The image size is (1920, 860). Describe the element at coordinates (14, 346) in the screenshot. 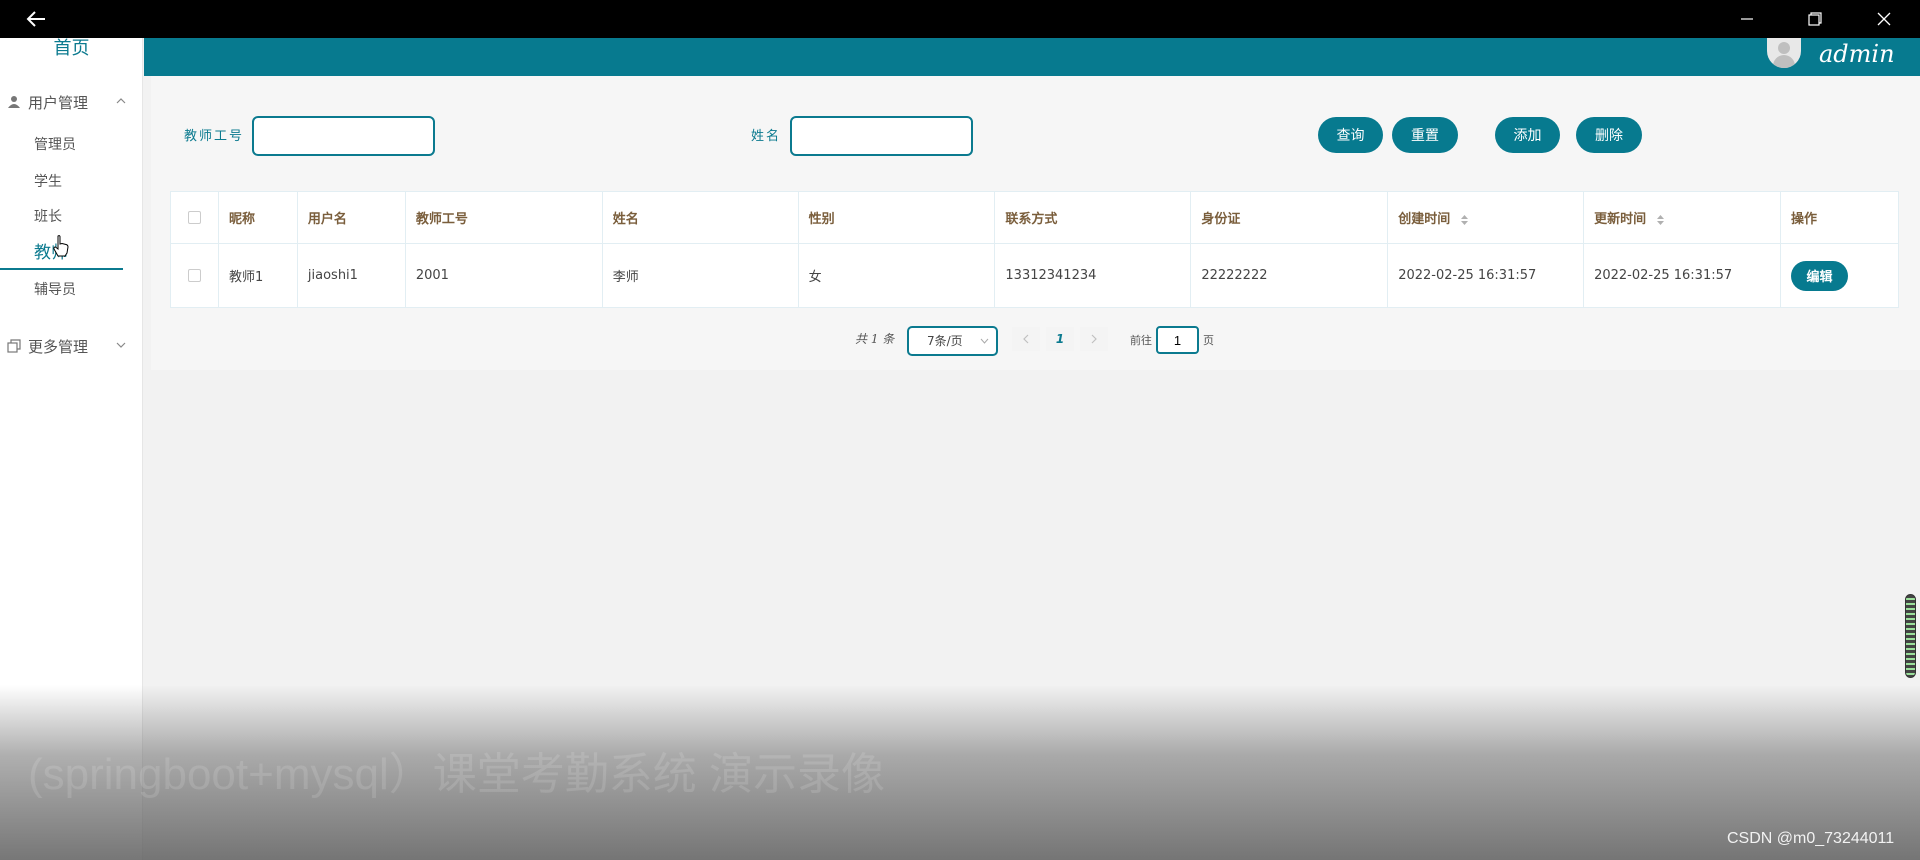

I see `copy-icon` at that location.